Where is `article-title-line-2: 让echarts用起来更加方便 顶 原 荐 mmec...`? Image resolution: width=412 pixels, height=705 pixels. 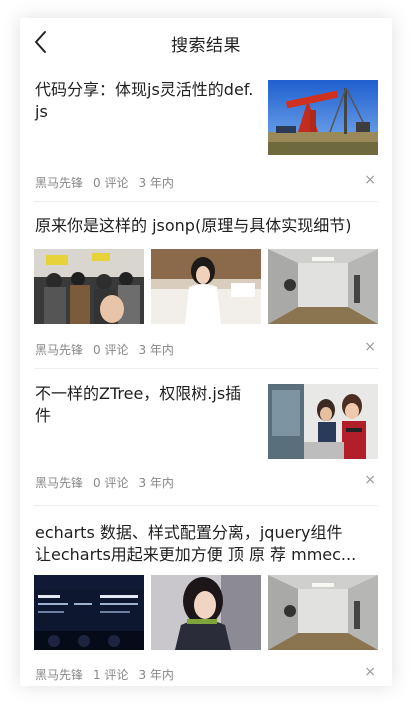 article-title-line-2: 让echarts用起来更加方便 顶 原 荐 mmec... is located at coordinates (196, 554).